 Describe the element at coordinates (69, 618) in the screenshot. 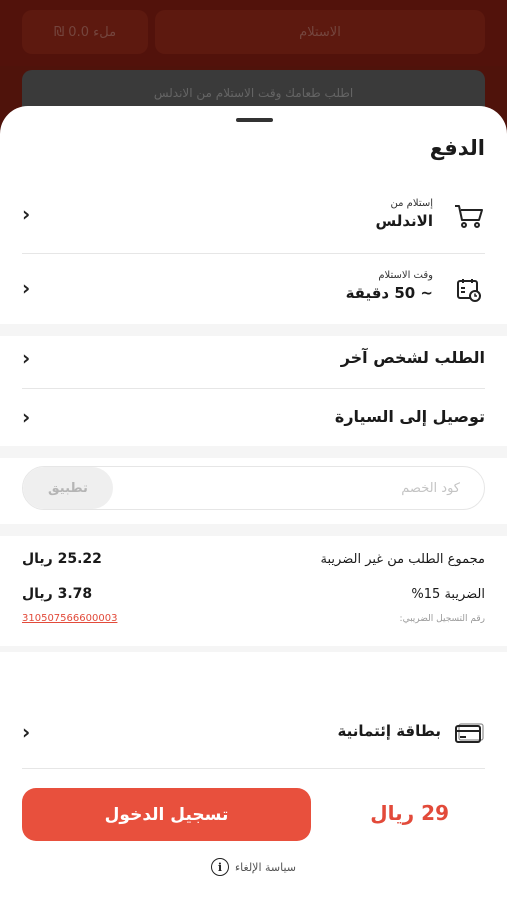

I see `tax-registration-number: 310507566600003` at that location.